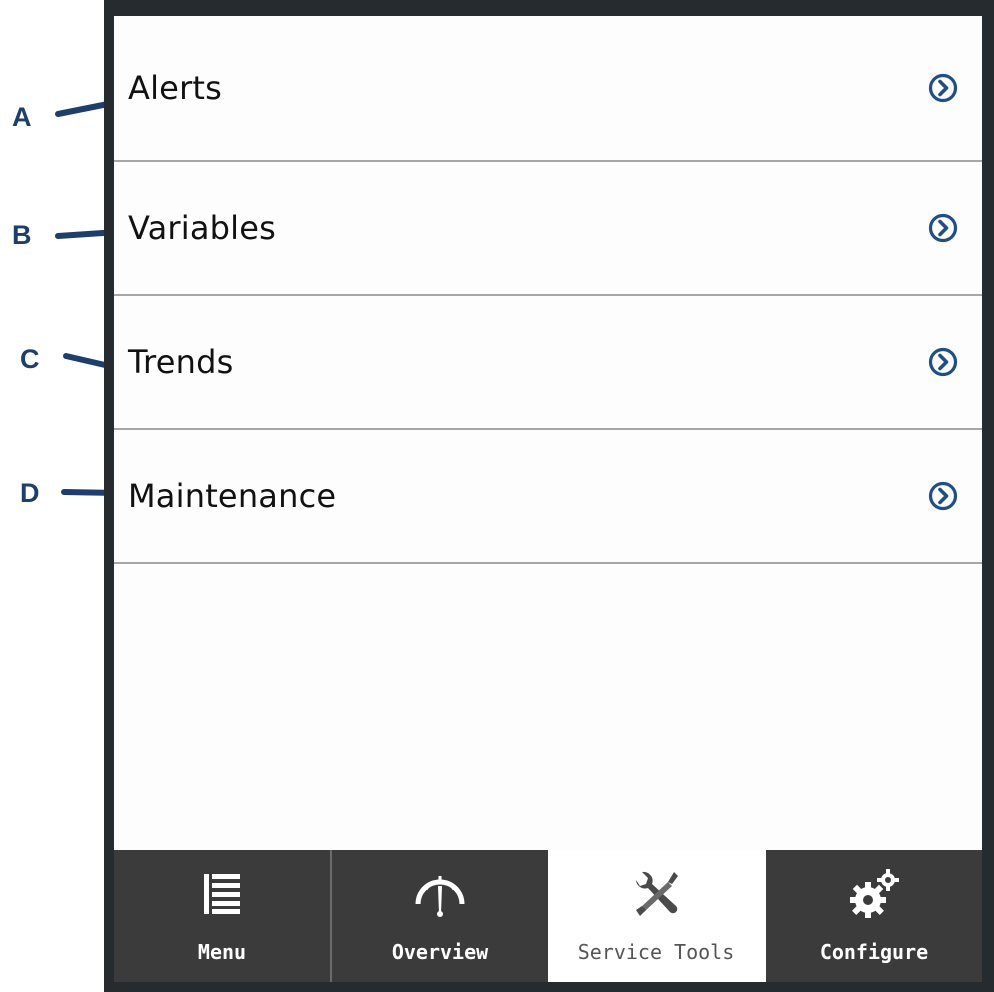 The height and width of the screenshot is (992, 994). What do you see at coordinates (222, 916) in the screenshot?
I see `tab-menu: Menu` at bounding box center [222, 916].